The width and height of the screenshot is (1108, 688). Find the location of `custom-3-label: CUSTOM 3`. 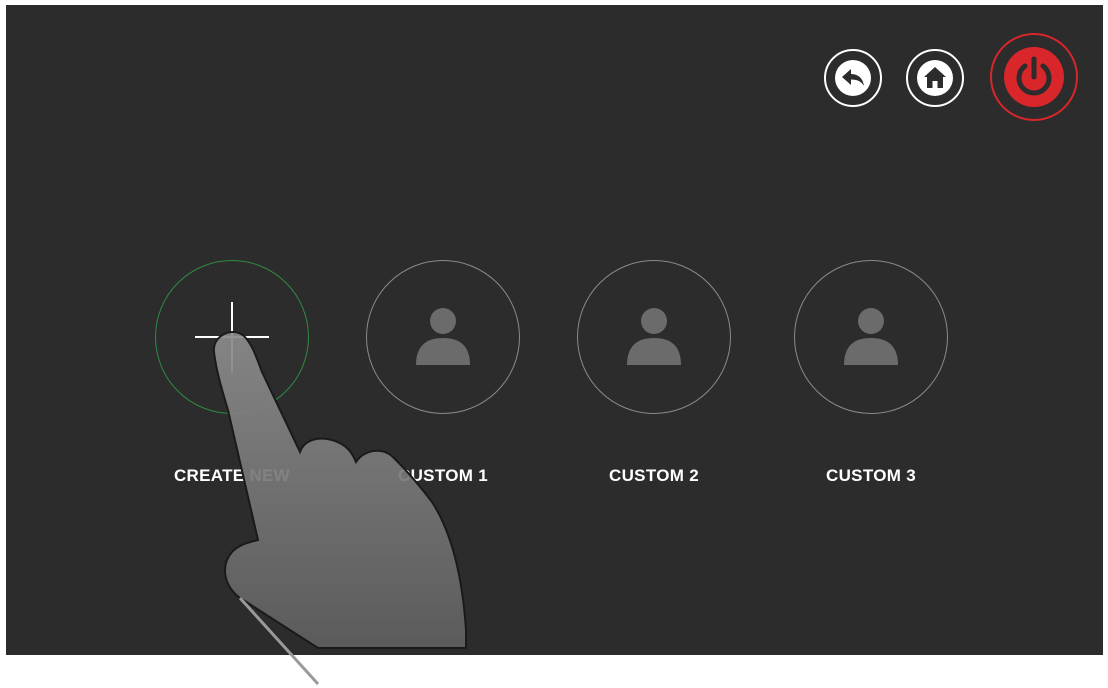

custom-3-label: CUSTOM 3 is located at coordinates (871, 475).